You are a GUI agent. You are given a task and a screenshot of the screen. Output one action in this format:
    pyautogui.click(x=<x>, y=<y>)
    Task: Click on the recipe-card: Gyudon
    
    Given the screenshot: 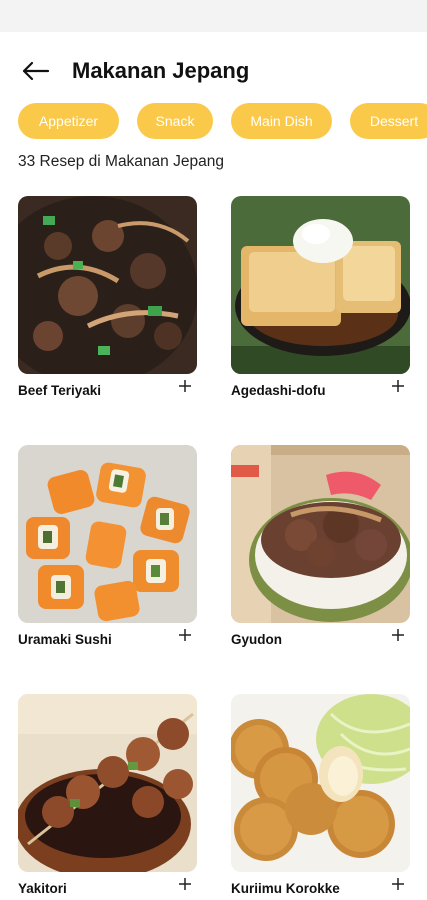 What is the action you would take?
    pyautogui.click(x=320, y=546)
    